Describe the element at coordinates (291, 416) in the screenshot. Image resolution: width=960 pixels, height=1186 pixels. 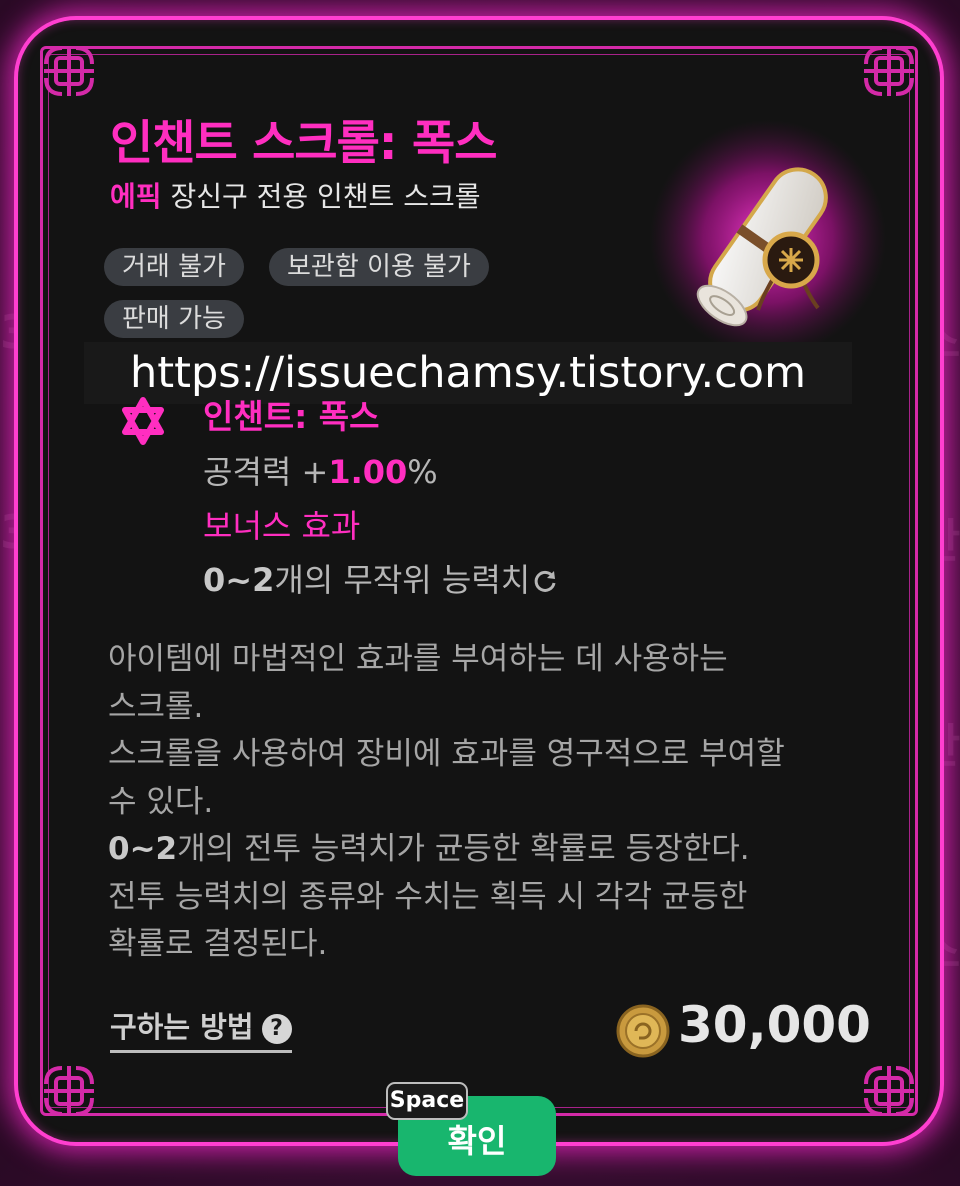
I see `enchant-title: 인챈트: 폭스` at that location.